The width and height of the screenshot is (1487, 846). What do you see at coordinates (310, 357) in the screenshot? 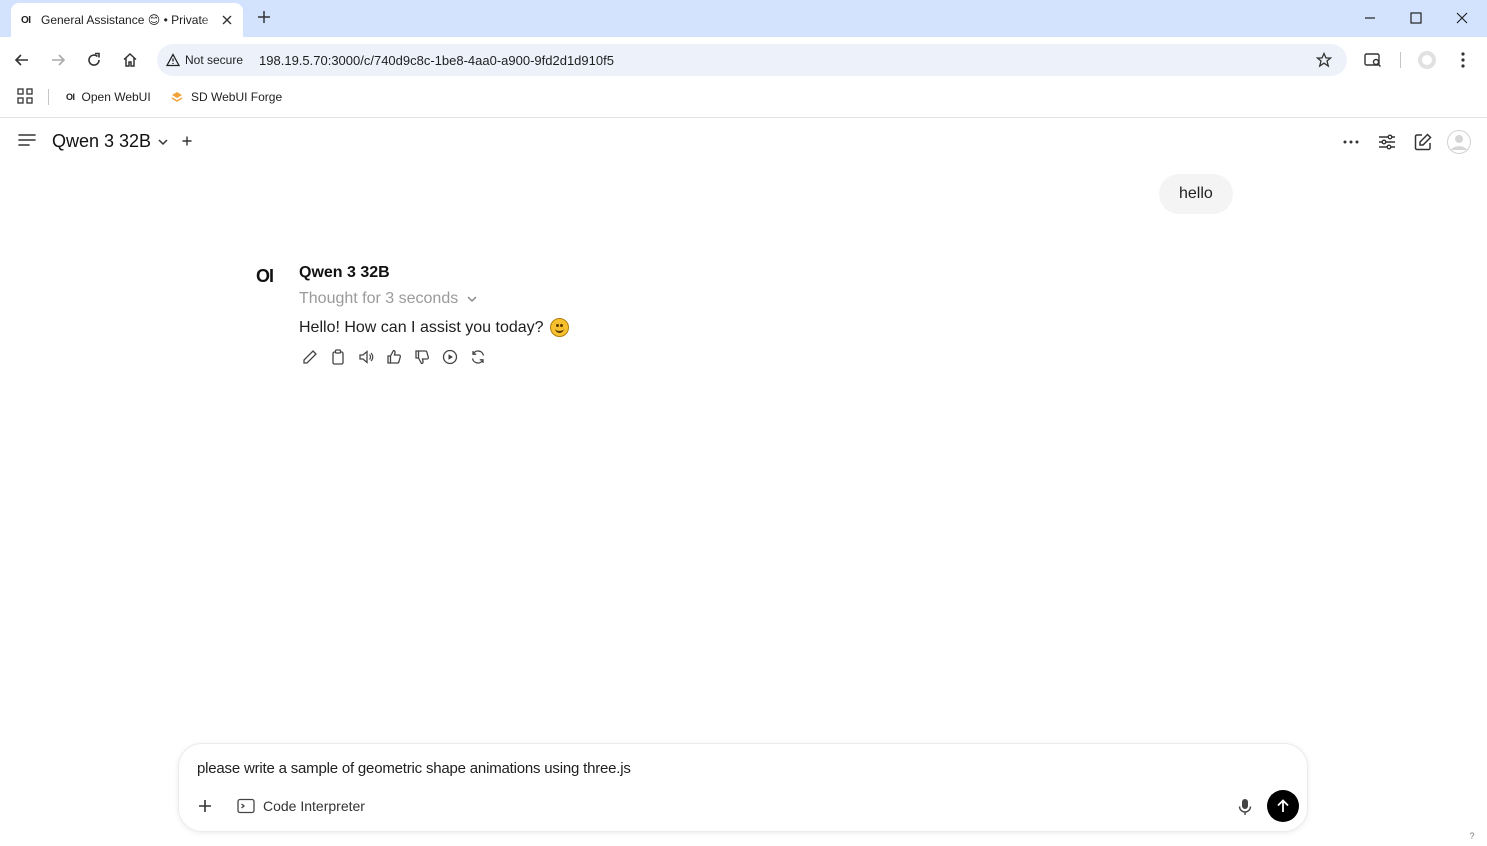
I see `edit-icon` at bounding box center [310, 357].